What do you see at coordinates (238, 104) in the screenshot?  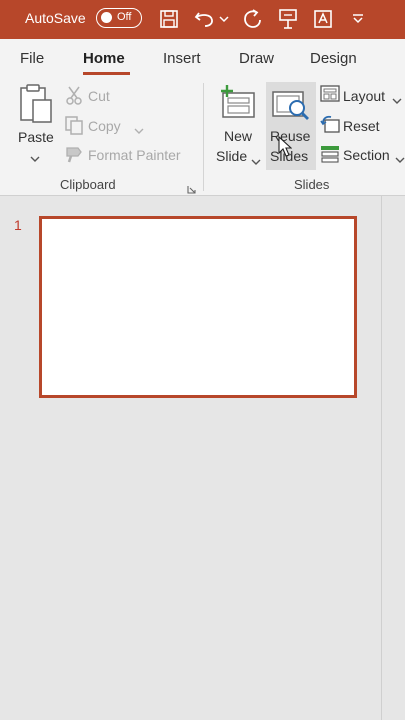 I see `new-slide-icon` at bounding box center [238, 104].